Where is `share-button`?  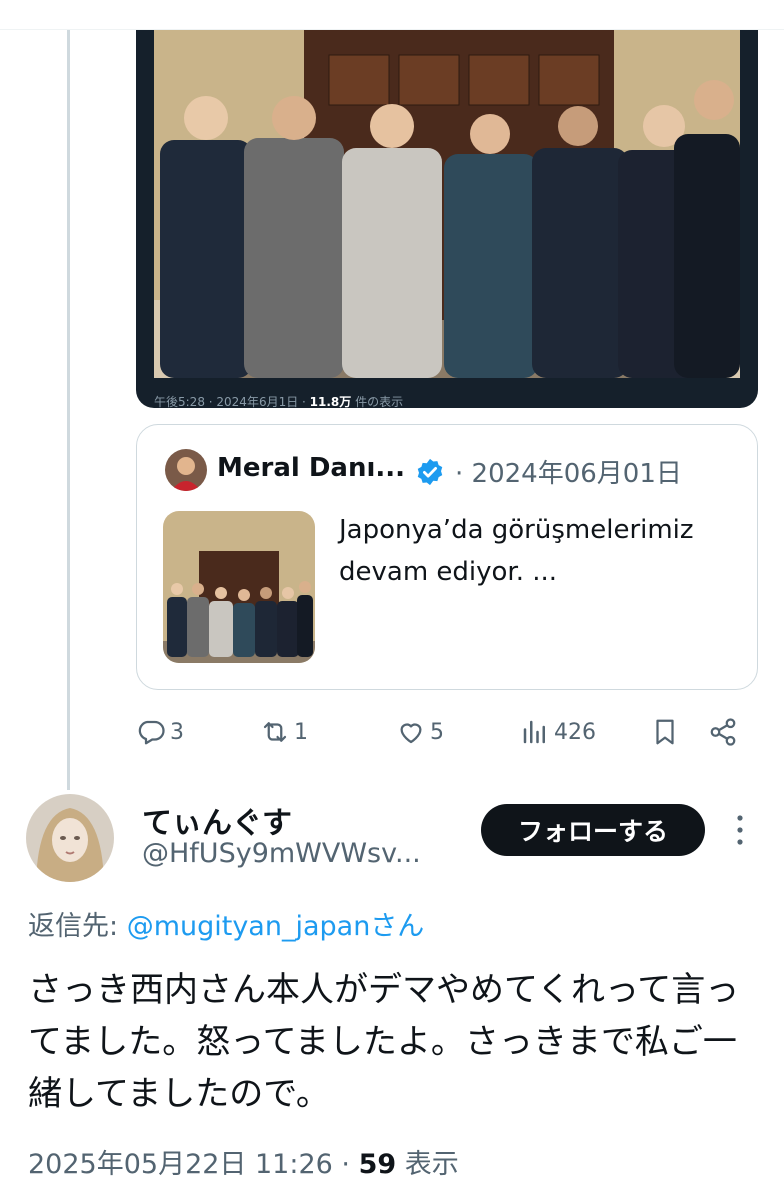 share-button is located at coordinates (723, 732).